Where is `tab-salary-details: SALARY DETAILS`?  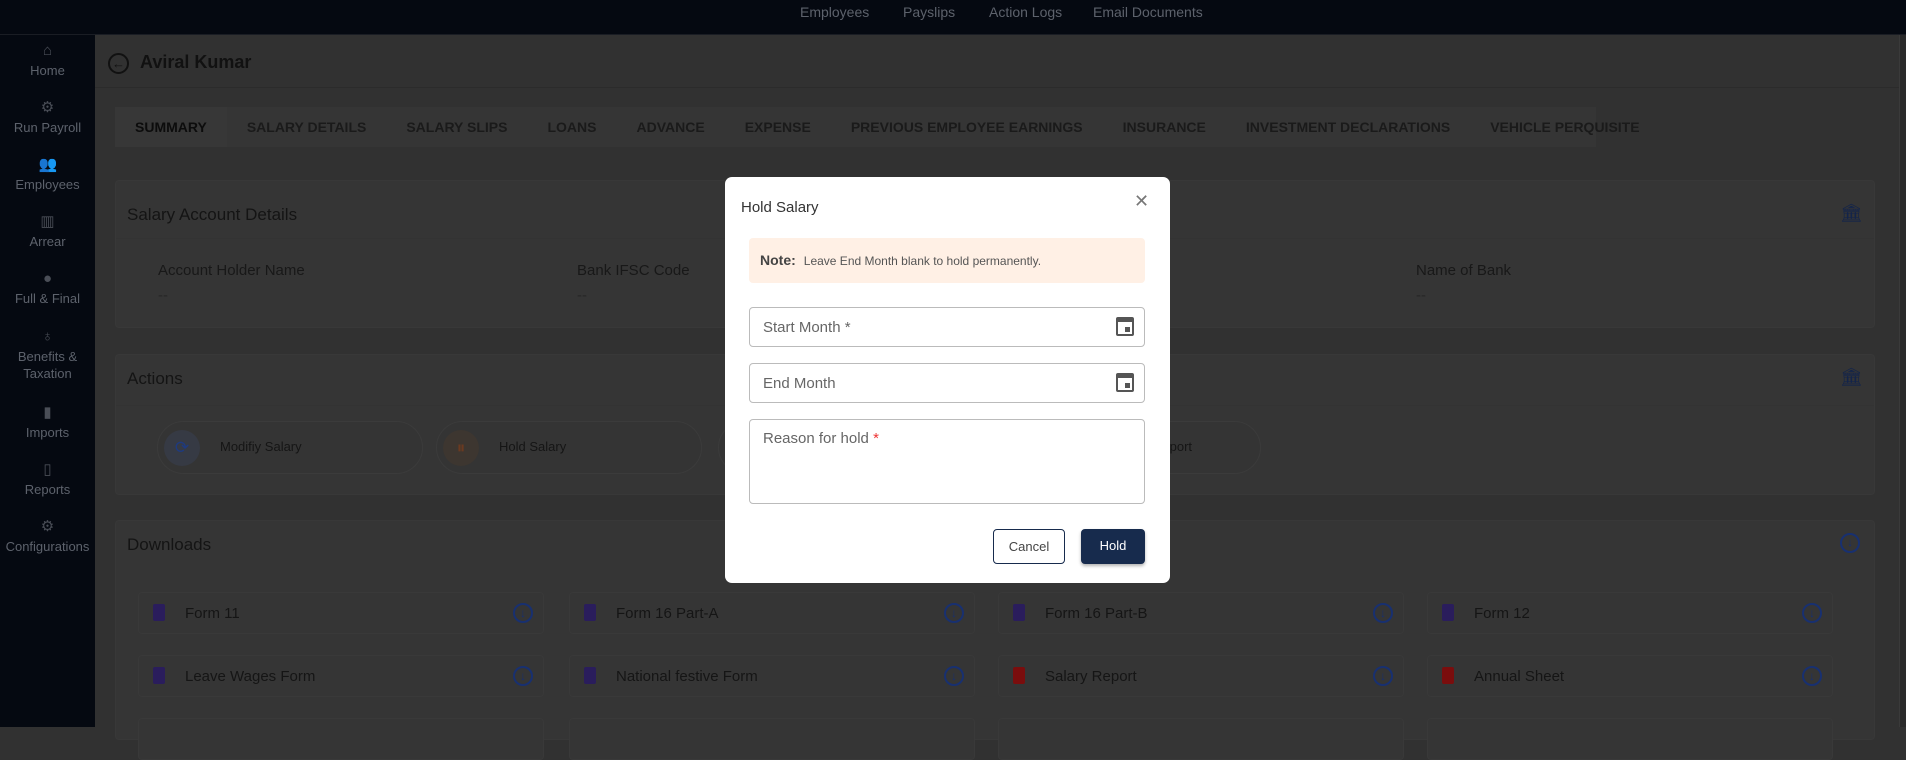 tab-salary-details: SALARY DETAILS is located at coordinates (307, 127).